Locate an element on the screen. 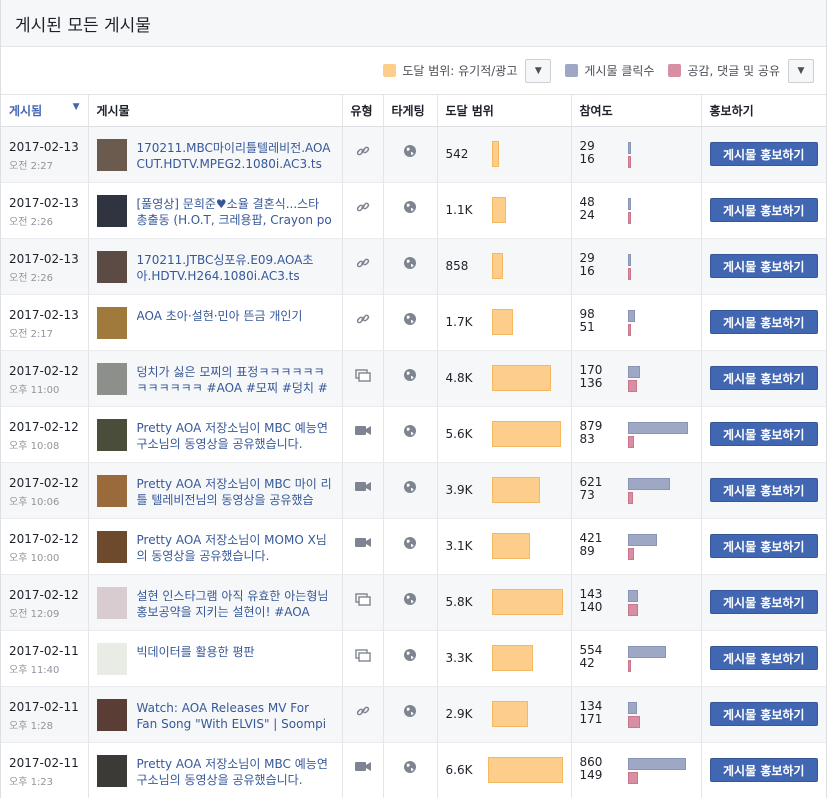 This screenshot has height=798, width=827. published-cell: 2017-02-12 오전 12:09 is located at coordinates (45, 602).